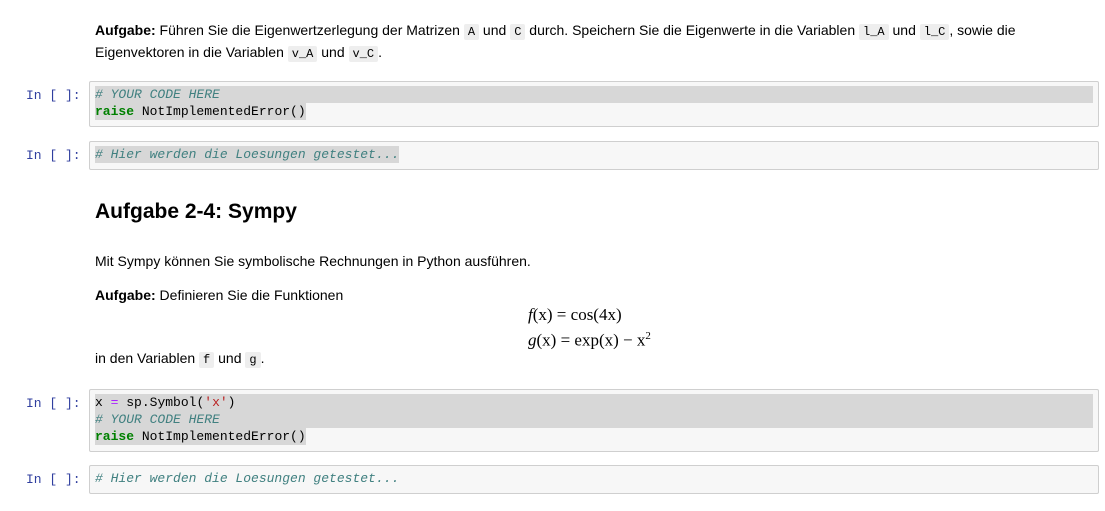 Image resolution: width=1105 pixels, height=511 pixels. Describe the element at coordinates (874, 32) in the screenshot. I see `code-l-A: l_A` at that location.